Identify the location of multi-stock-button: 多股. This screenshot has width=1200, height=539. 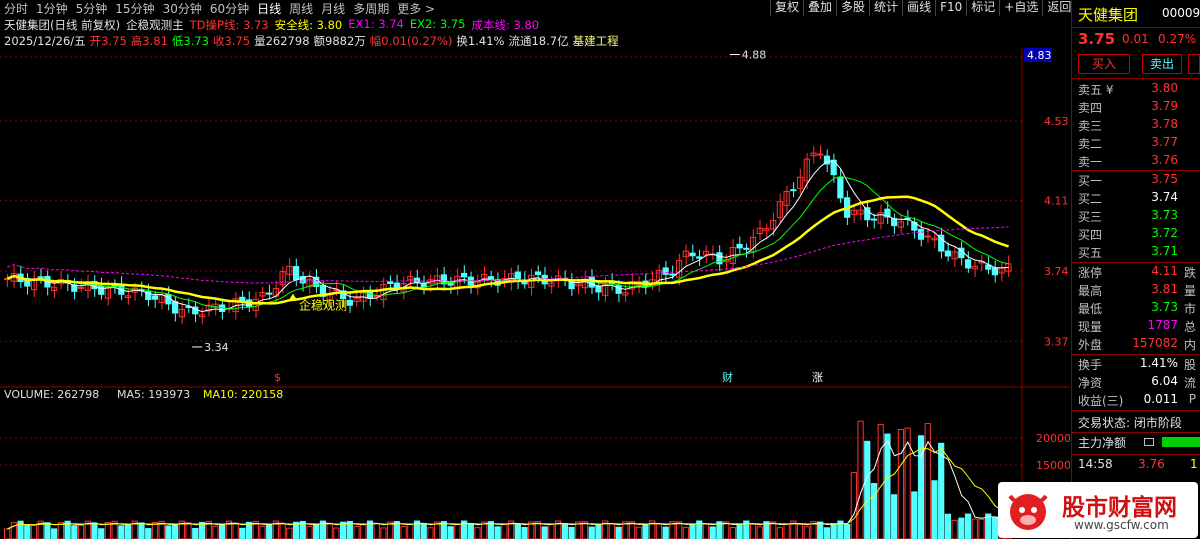
(852, 8).